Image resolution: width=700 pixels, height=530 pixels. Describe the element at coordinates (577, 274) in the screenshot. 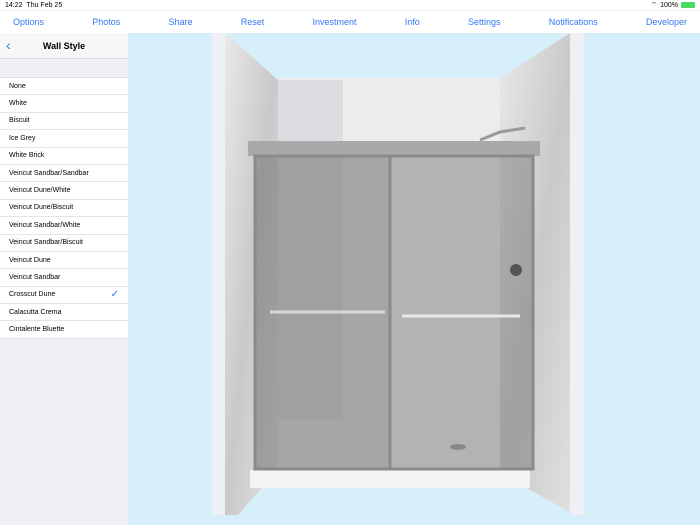

I see `right-trim` at that location.